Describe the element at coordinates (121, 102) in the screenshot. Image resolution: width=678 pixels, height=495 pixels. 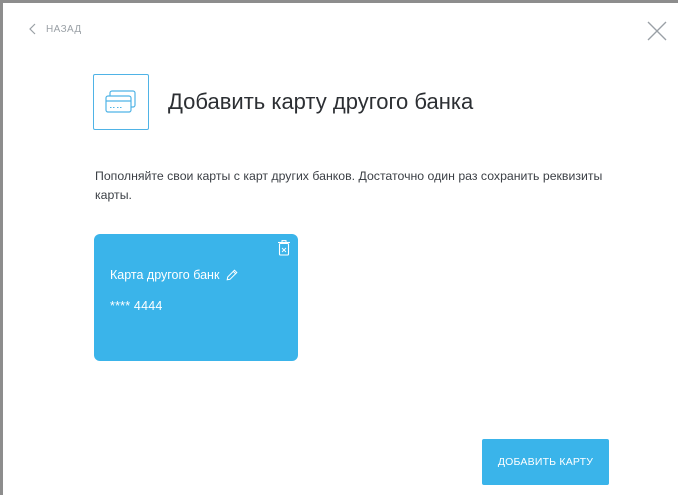
I see `credit-card-icon` at that location.